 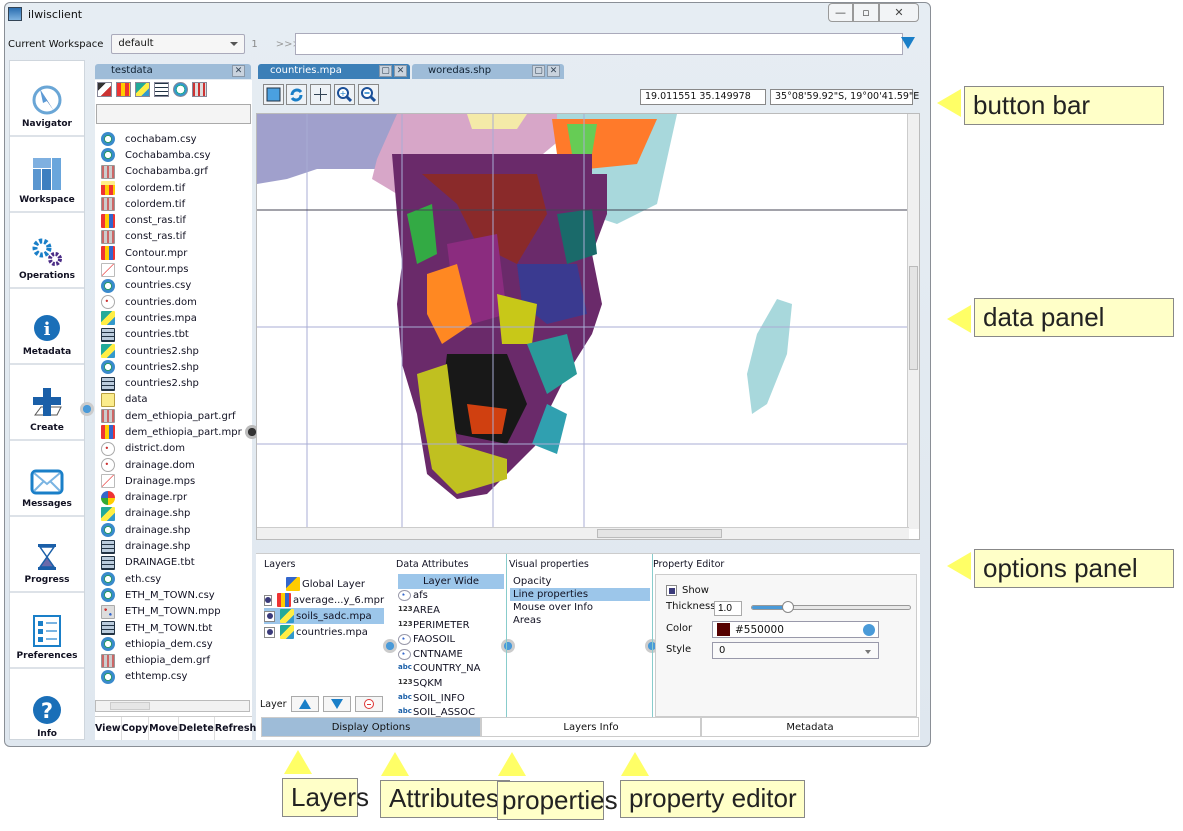 I want to click on file-list-item: ETH_M_TOWN.tbt, so click(x=176, y=628).